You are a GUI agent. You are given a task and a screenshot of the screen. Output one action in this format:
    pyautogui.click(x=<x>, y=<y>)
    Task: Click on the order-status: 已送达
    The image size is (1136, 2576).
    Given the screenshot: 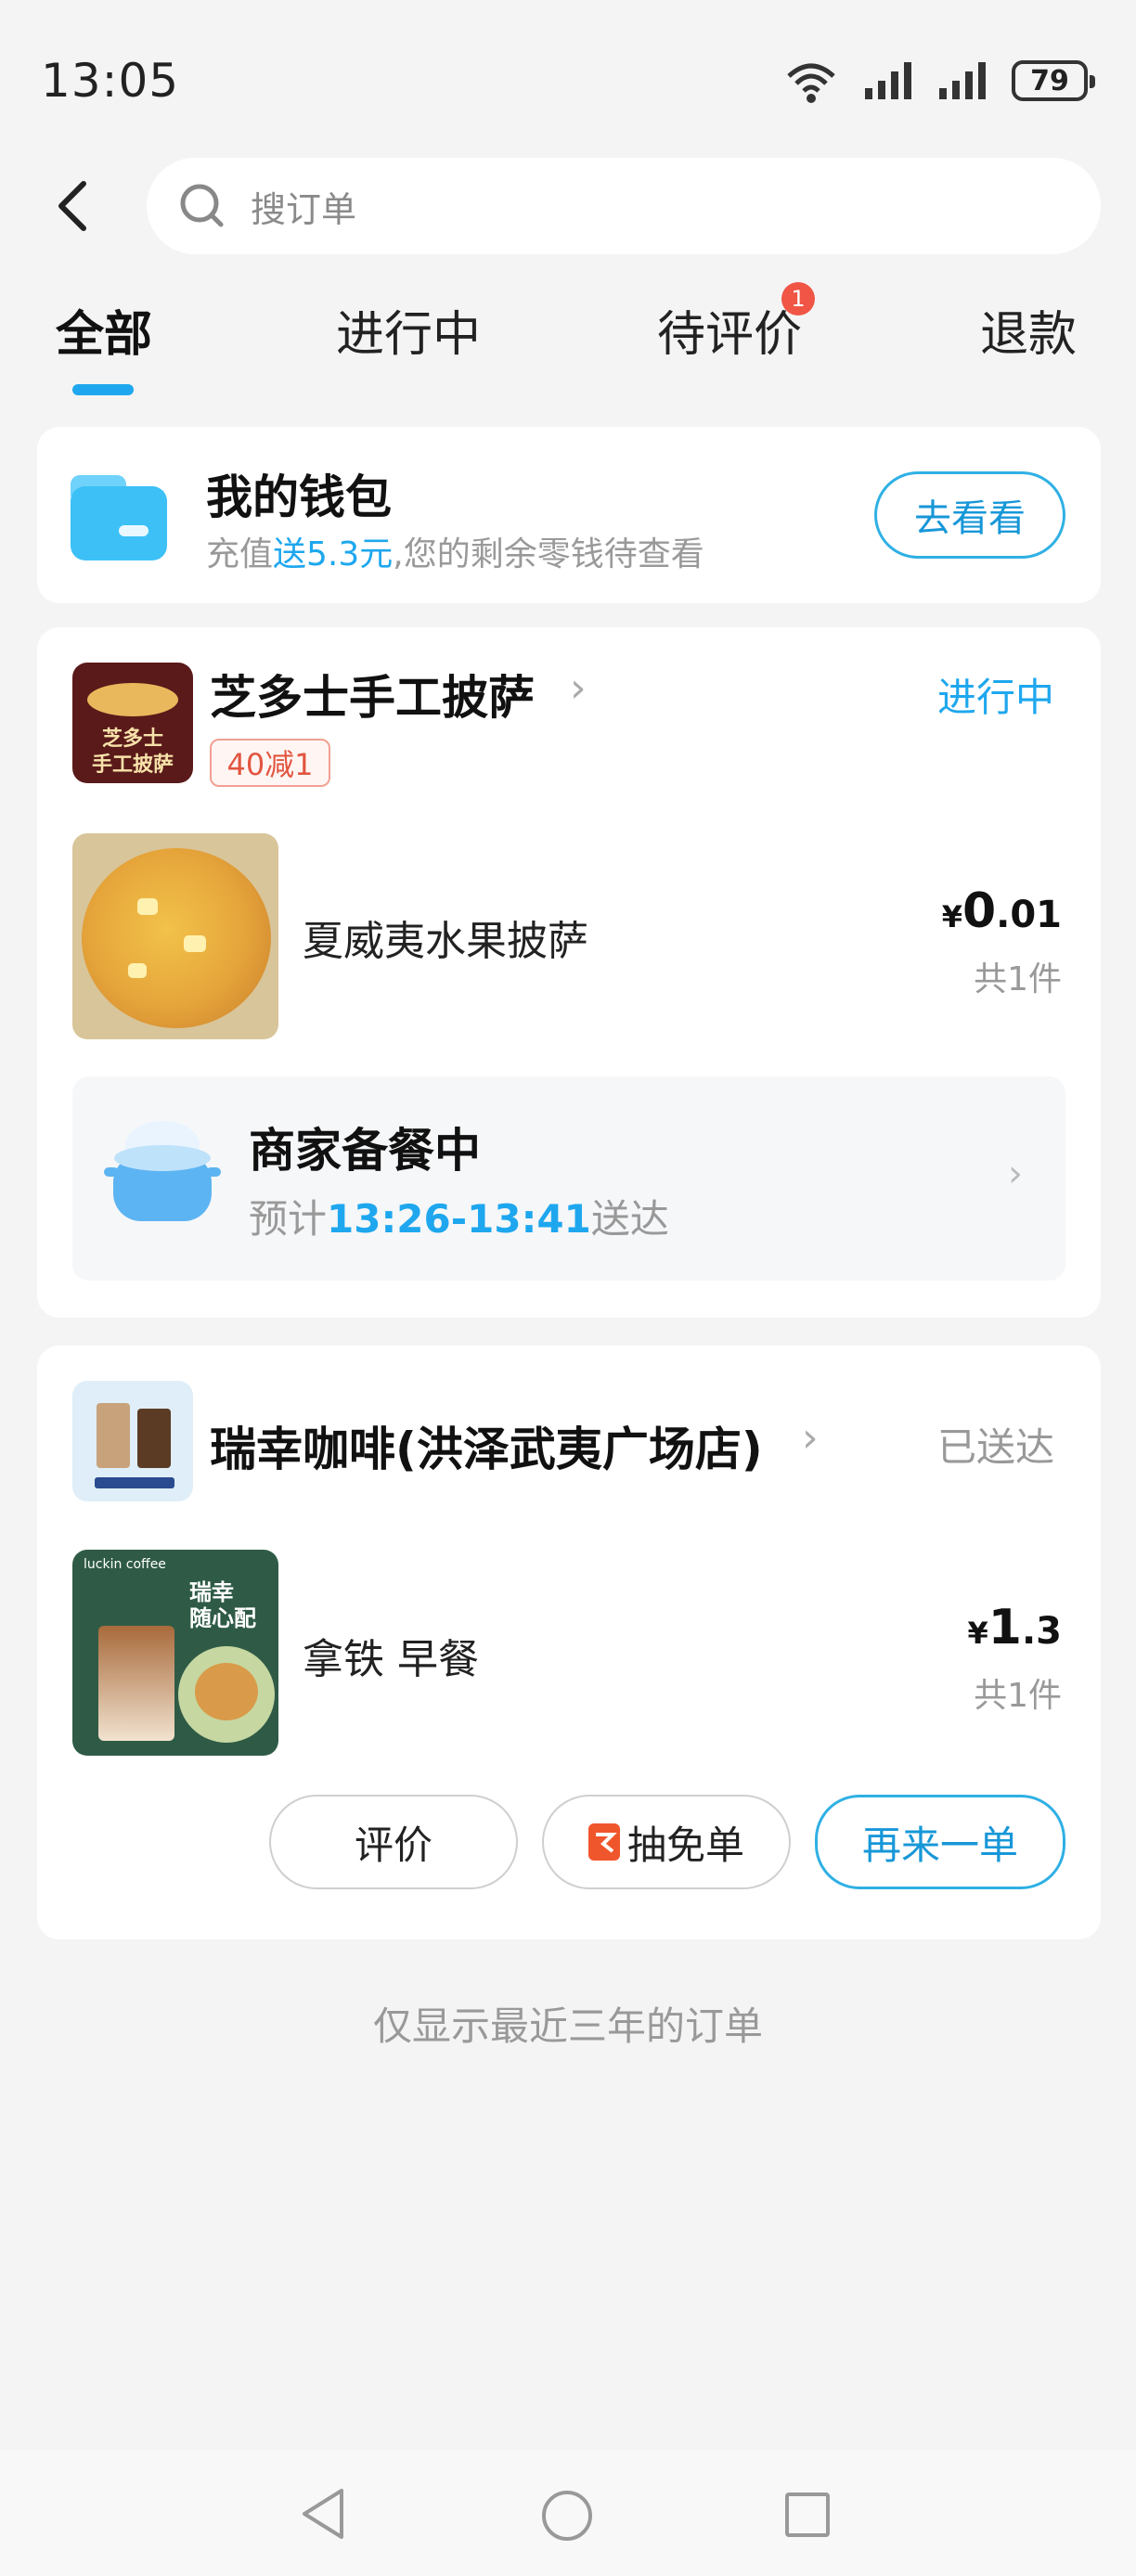 What is the action you would take?
    pyautogui.click(x=996, y=1447)
    